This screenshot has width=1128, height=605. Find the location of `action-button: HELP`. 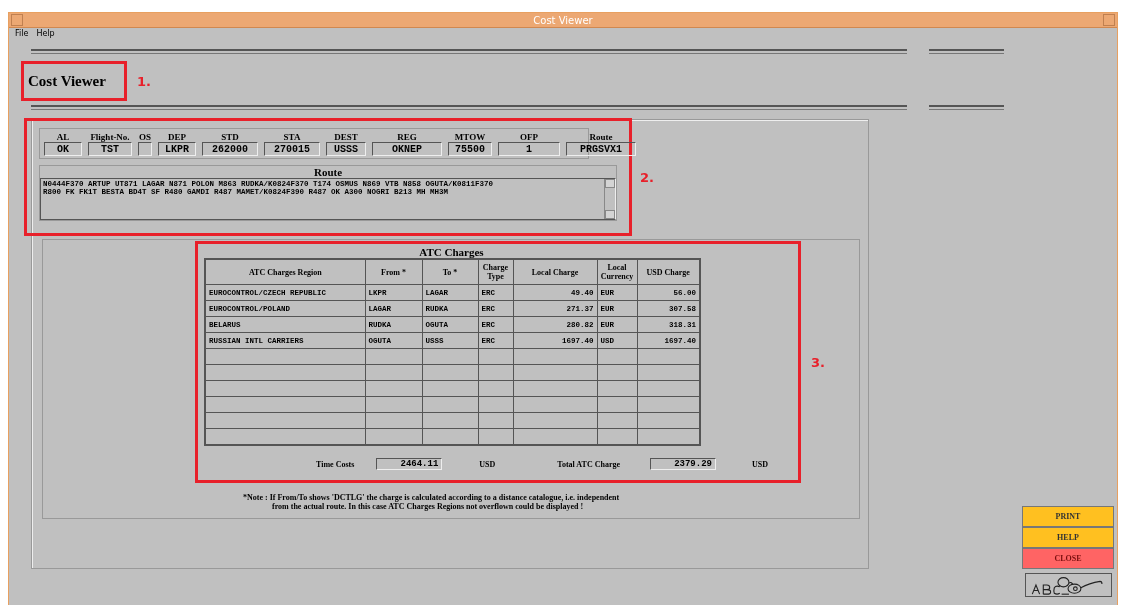

action-button: HELP is located at coordinates (1068, 537).